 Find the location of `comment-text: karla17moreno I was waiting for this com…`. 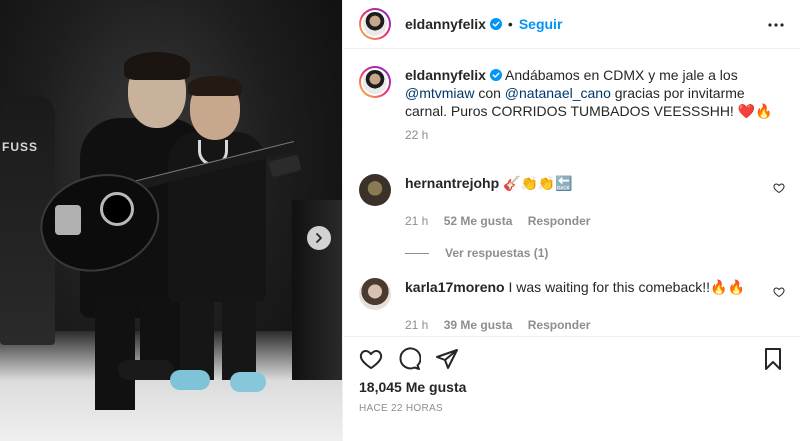

comment-text: karla17moreno I was waiting for this com… is located at coordinates (594, 294).